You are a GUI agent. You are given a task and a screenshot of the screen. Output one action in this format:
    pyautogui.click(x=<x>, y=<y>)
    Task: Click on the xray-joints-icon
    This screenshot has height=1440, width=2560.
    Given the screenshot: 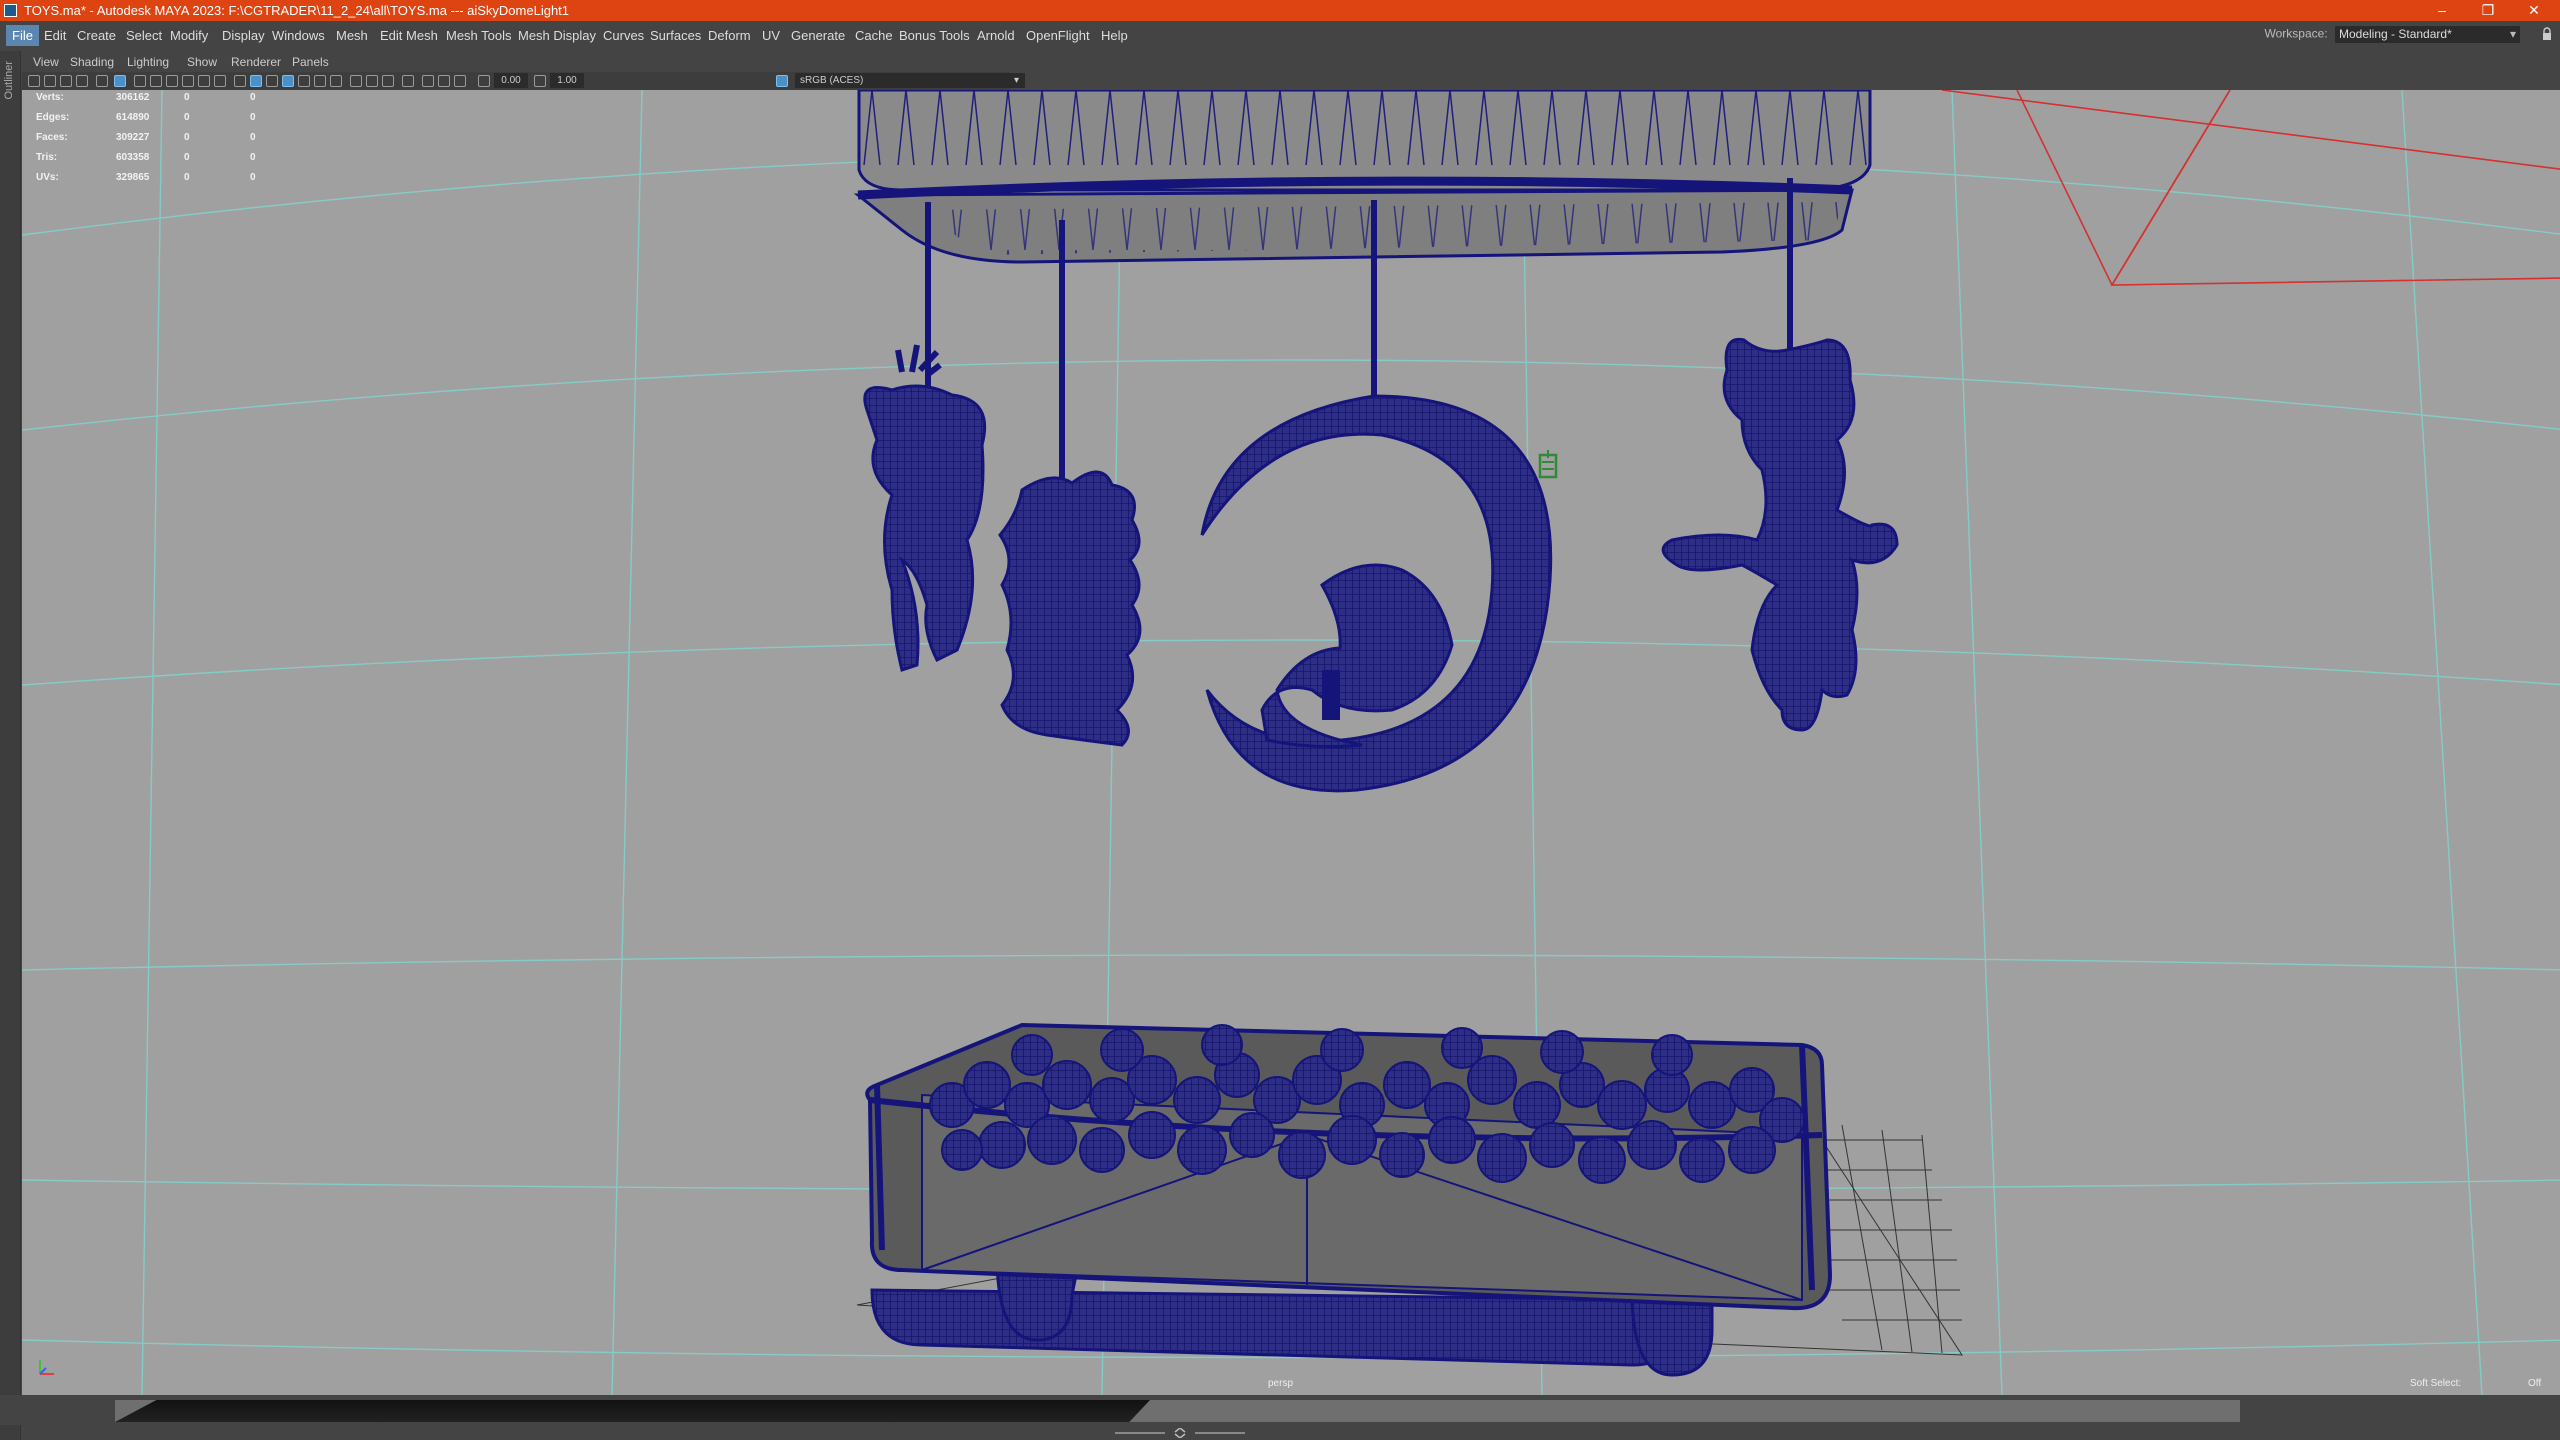 What is the action you would take?
    pyautogui.click(x=444, y=81)
    